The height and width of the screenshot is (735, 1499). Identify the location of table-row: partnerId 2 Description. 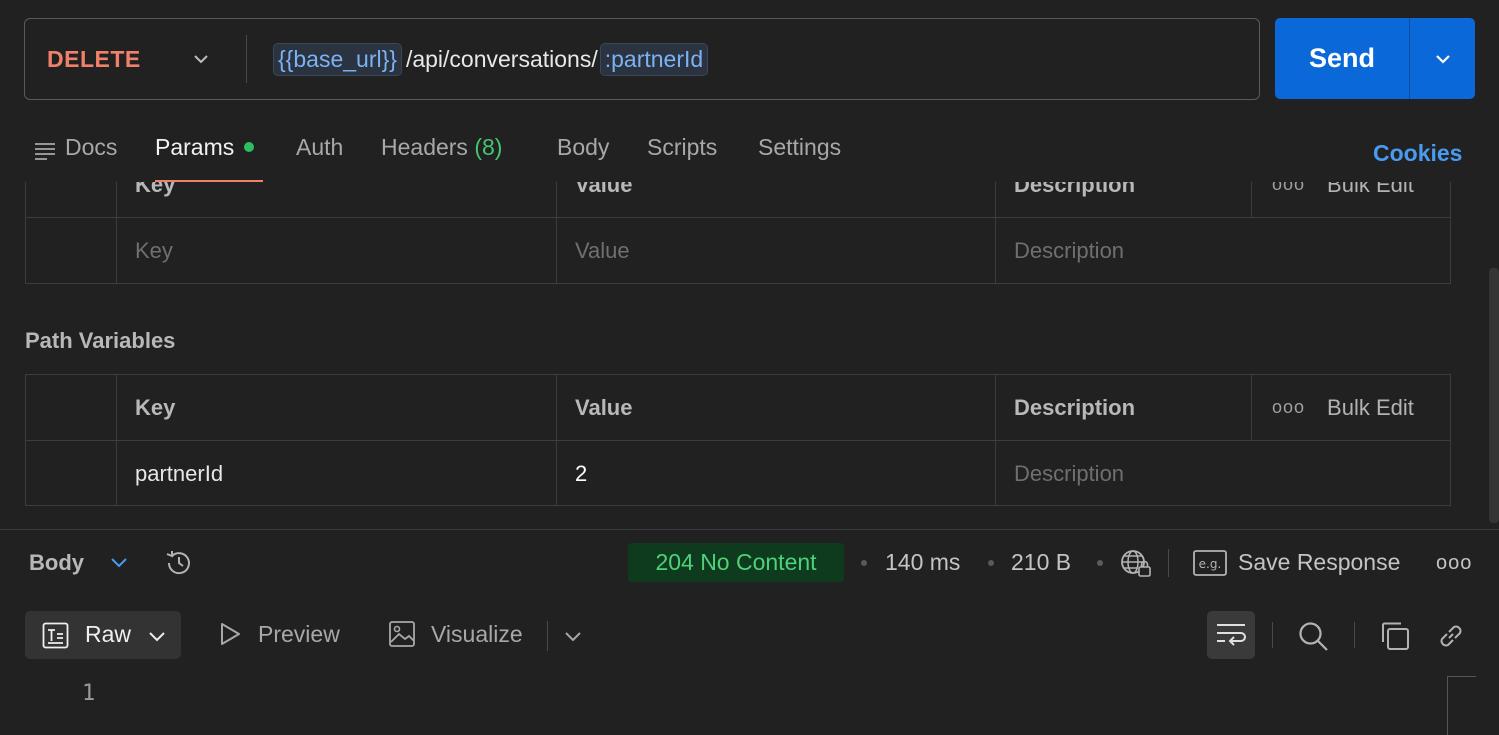
(738, 473).